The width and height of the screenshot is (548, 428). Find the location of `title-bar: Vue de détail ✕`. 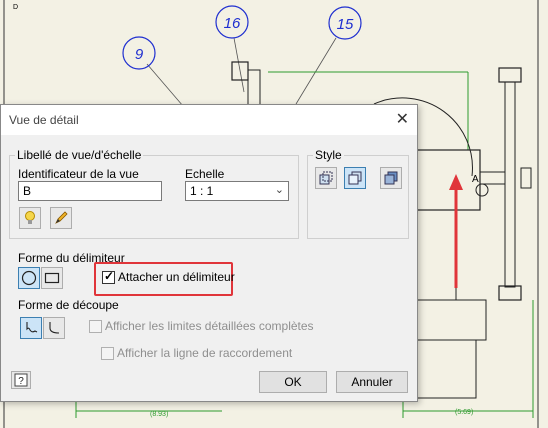

title-bar: Vue de détail ✕ is located at coordinates (209, 120).